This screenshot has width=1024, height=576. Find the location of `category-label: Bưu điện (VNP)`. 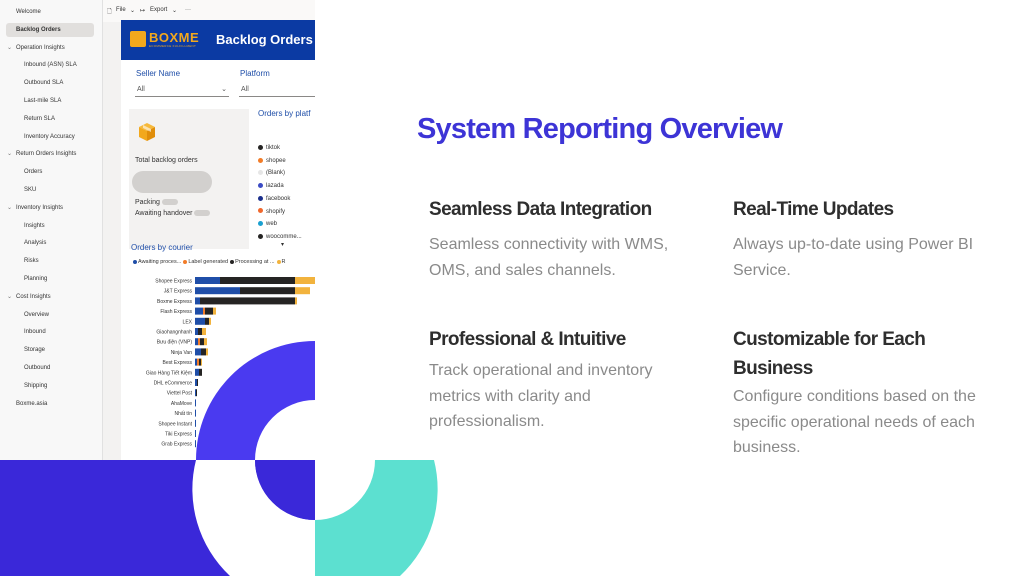

category-label: Bưu điện (VNP) is located at coordinates (175, 343).